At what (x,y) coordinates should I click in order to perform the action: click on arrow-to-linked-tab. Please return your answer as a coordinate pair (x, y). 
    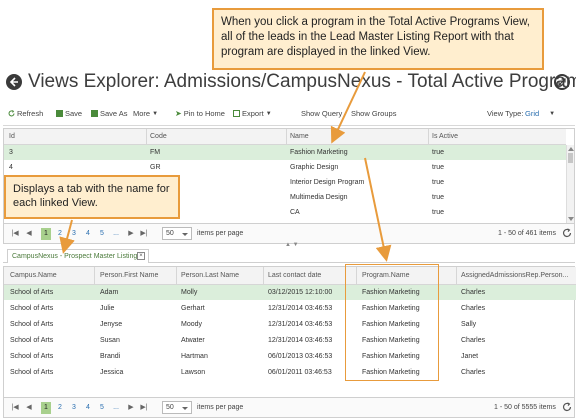
    Looking at the image, I should click on (67, 236).